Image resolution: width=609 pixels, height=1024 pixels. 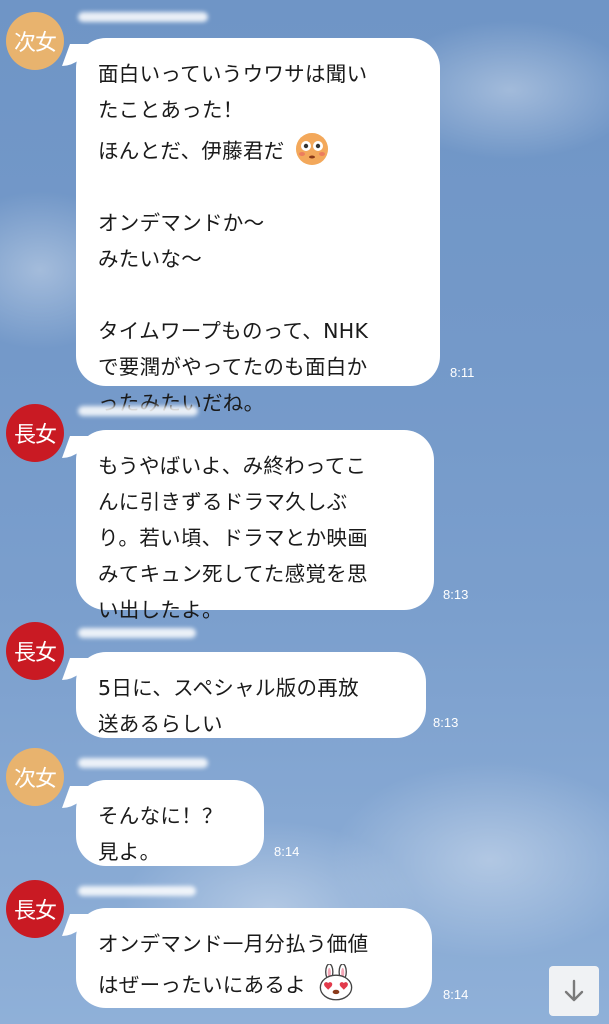 What do you see at coordinates (233, 74) in the screenshot?
I see `message-line: 面白いっていうウワサは聞い` at bounding box center [233, 74].